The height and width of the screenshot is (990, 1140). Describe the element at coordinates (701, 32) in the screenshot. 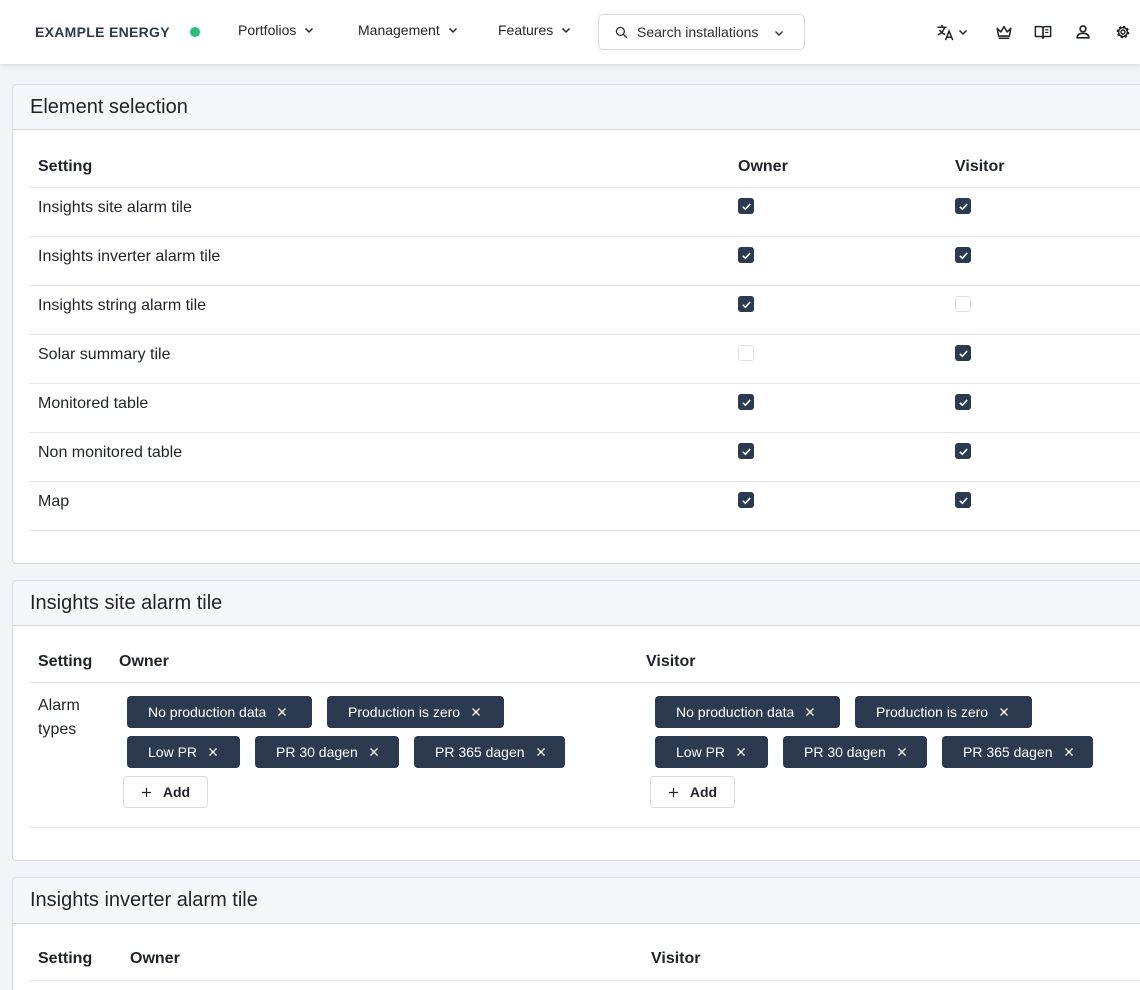

I see `search-installations-dropdown: Search installations` at that location.